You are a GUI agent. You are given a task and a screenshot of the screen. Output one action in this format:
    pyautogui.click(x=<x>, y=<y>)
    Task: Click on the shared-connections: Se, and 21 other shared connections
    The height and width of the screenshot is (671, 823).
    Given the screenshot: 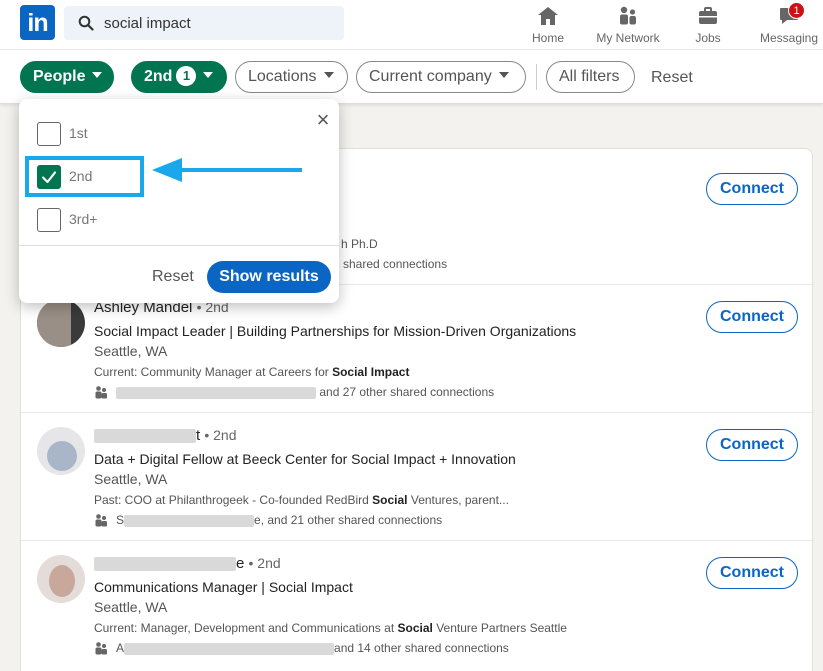 What is the action you would take?
    pyautogui.click(x=268, y=520)
    